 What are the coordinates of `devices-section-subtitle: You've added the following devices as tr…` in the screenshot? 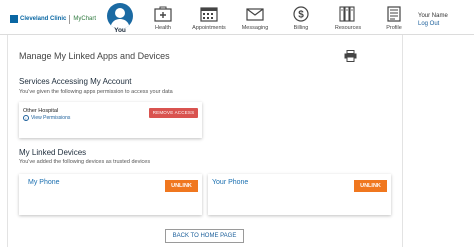 It's located at (85, 162).